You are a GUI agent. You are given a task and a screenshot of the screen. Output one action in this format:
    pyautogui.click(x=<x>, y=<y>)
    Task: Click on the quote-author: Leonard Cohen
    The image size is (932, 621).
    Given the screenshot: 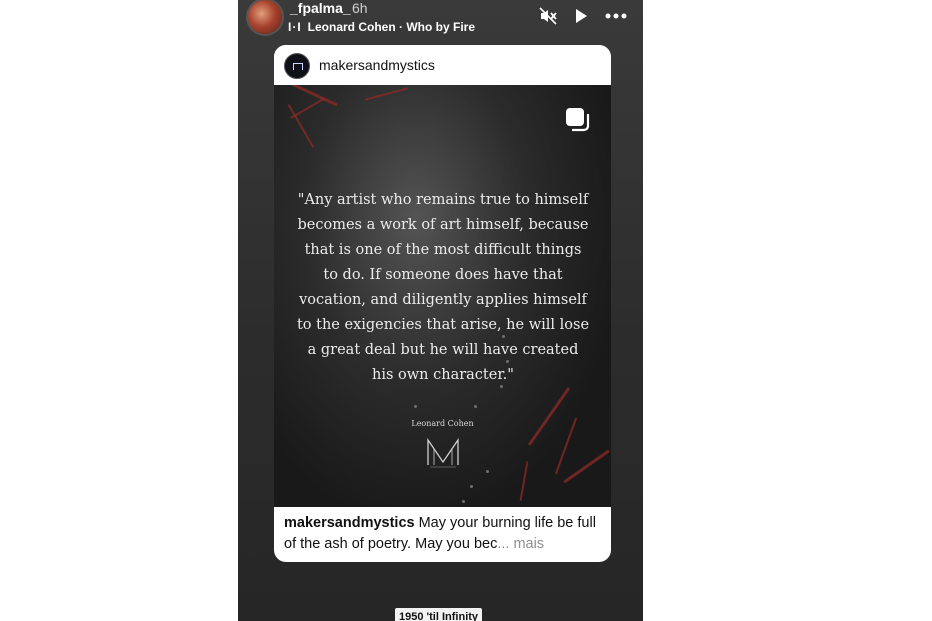 What is the action you would take?
    pyautogui.click(x=442, y=423)
    